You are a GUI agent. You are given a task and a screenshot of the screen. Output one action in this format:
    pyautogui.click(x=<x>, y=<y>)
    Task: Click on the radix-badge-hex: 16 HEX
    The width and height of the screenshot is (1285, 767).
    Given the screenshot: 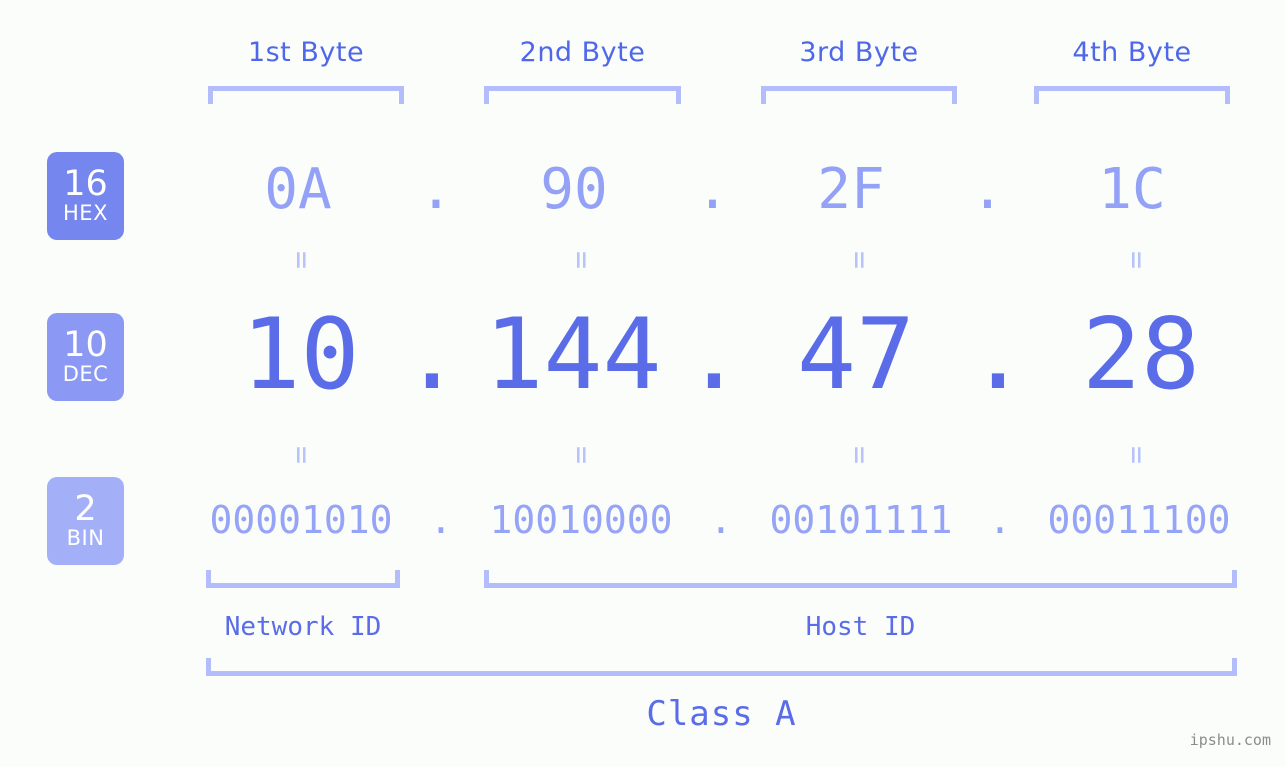 What is the action you would take?
    pyautogui.click(x=85, y=196)
    